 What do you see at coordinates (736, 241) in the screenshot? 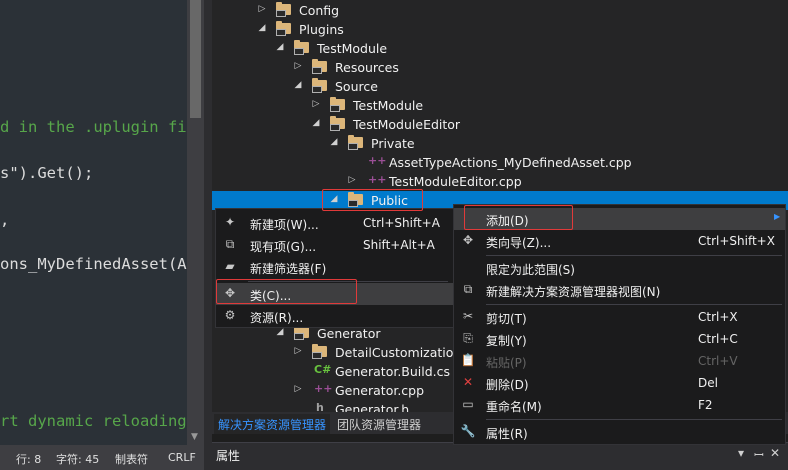
I see `menu-item-shortcut: Ctrl+Shift+X` at bounding box center [736, 241].